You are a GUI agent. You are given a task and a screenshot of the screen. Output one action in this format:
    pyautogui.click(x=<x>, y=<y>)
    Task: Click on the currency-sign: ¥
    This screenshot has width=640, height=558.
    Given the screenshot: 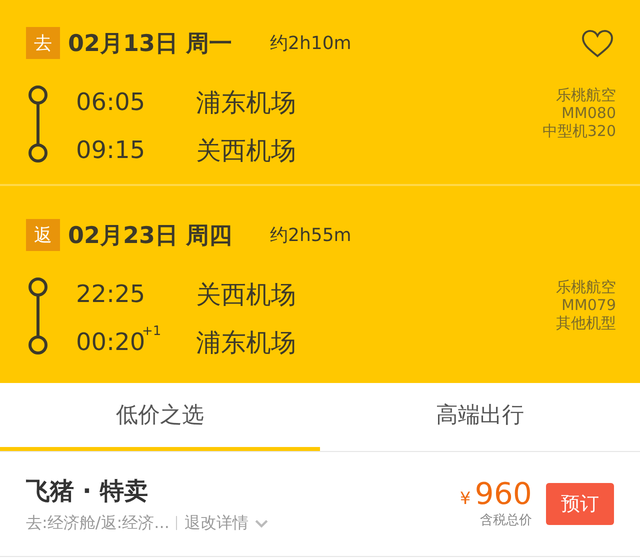 What is the action you would take?
    pyautogui.click(x=465, y=499)
    